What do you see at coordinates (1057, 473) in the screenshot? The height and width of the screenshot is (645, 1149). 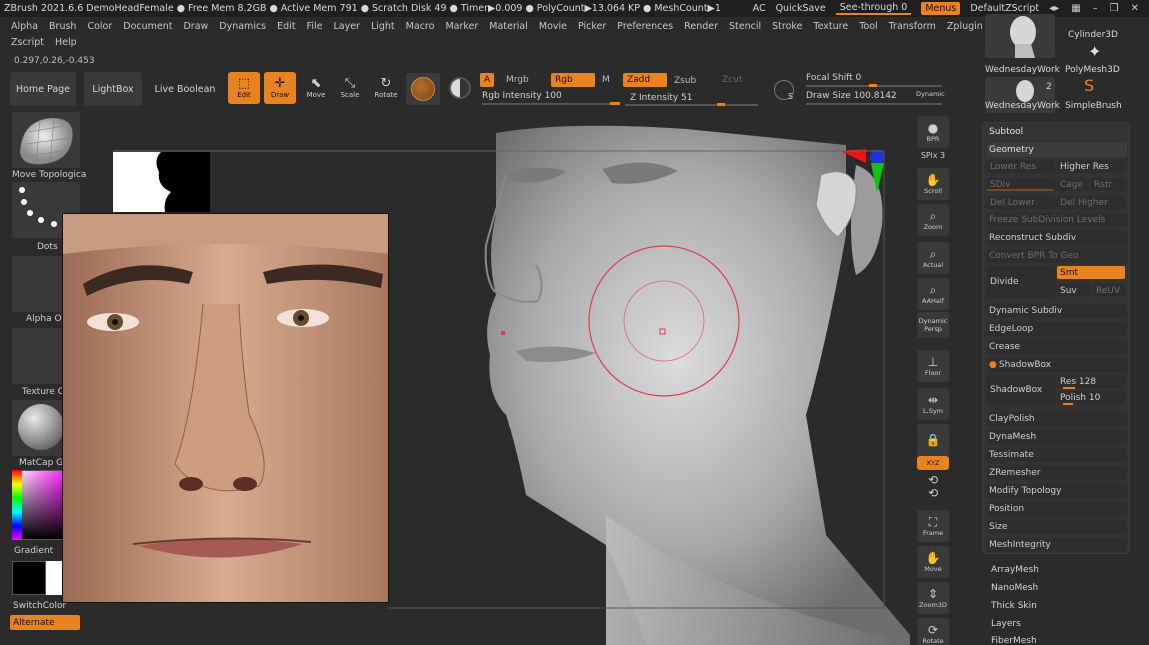 I see `zremesher-header: ZRemesher` at bounding box center [1057, 473].